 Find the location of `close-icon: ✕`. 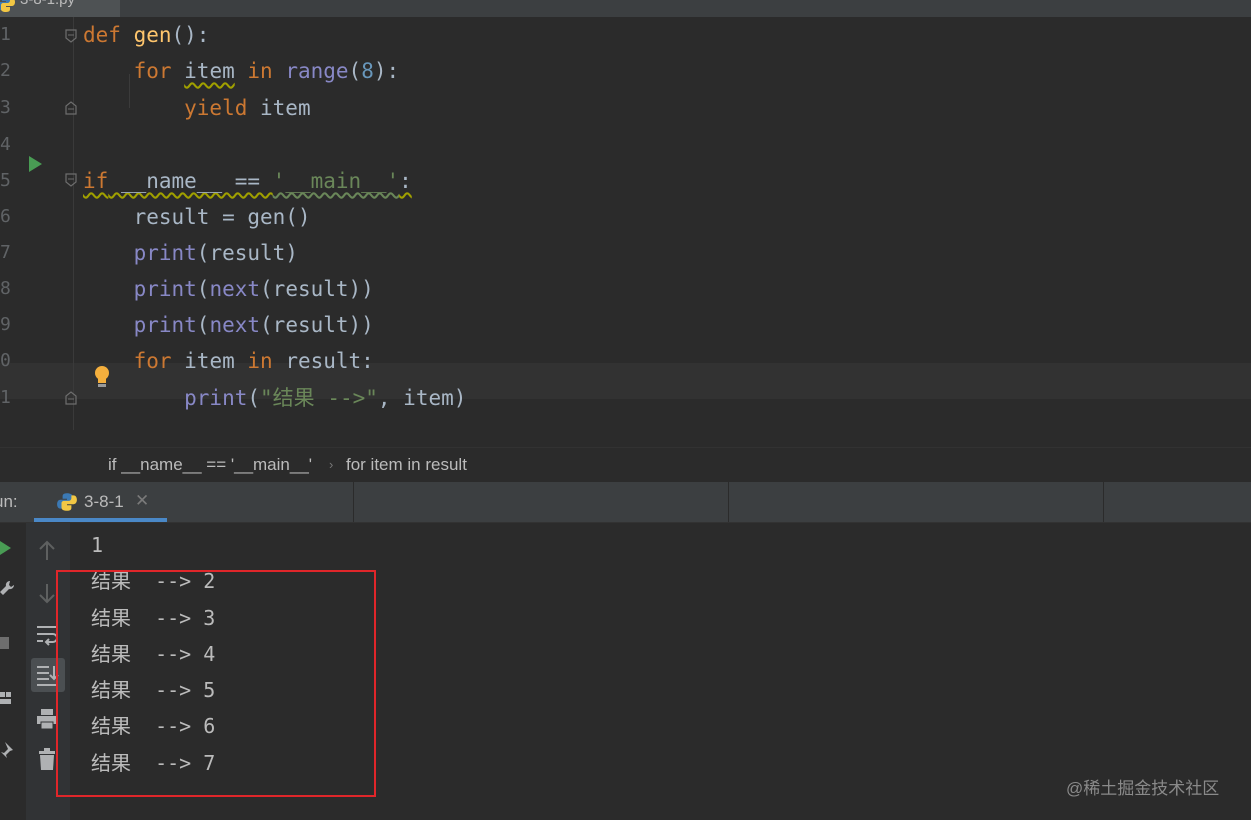

close-icon: ✕ is located at coordinates (142, 501).